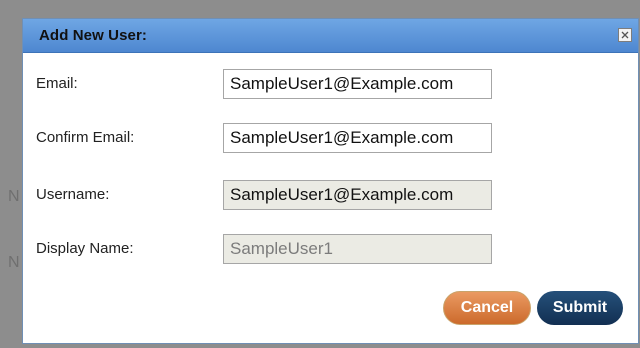  Describe the element at coordinates (330, 36) in the screenshot. I see `dialog-titlebar: Add New User:` at that location.